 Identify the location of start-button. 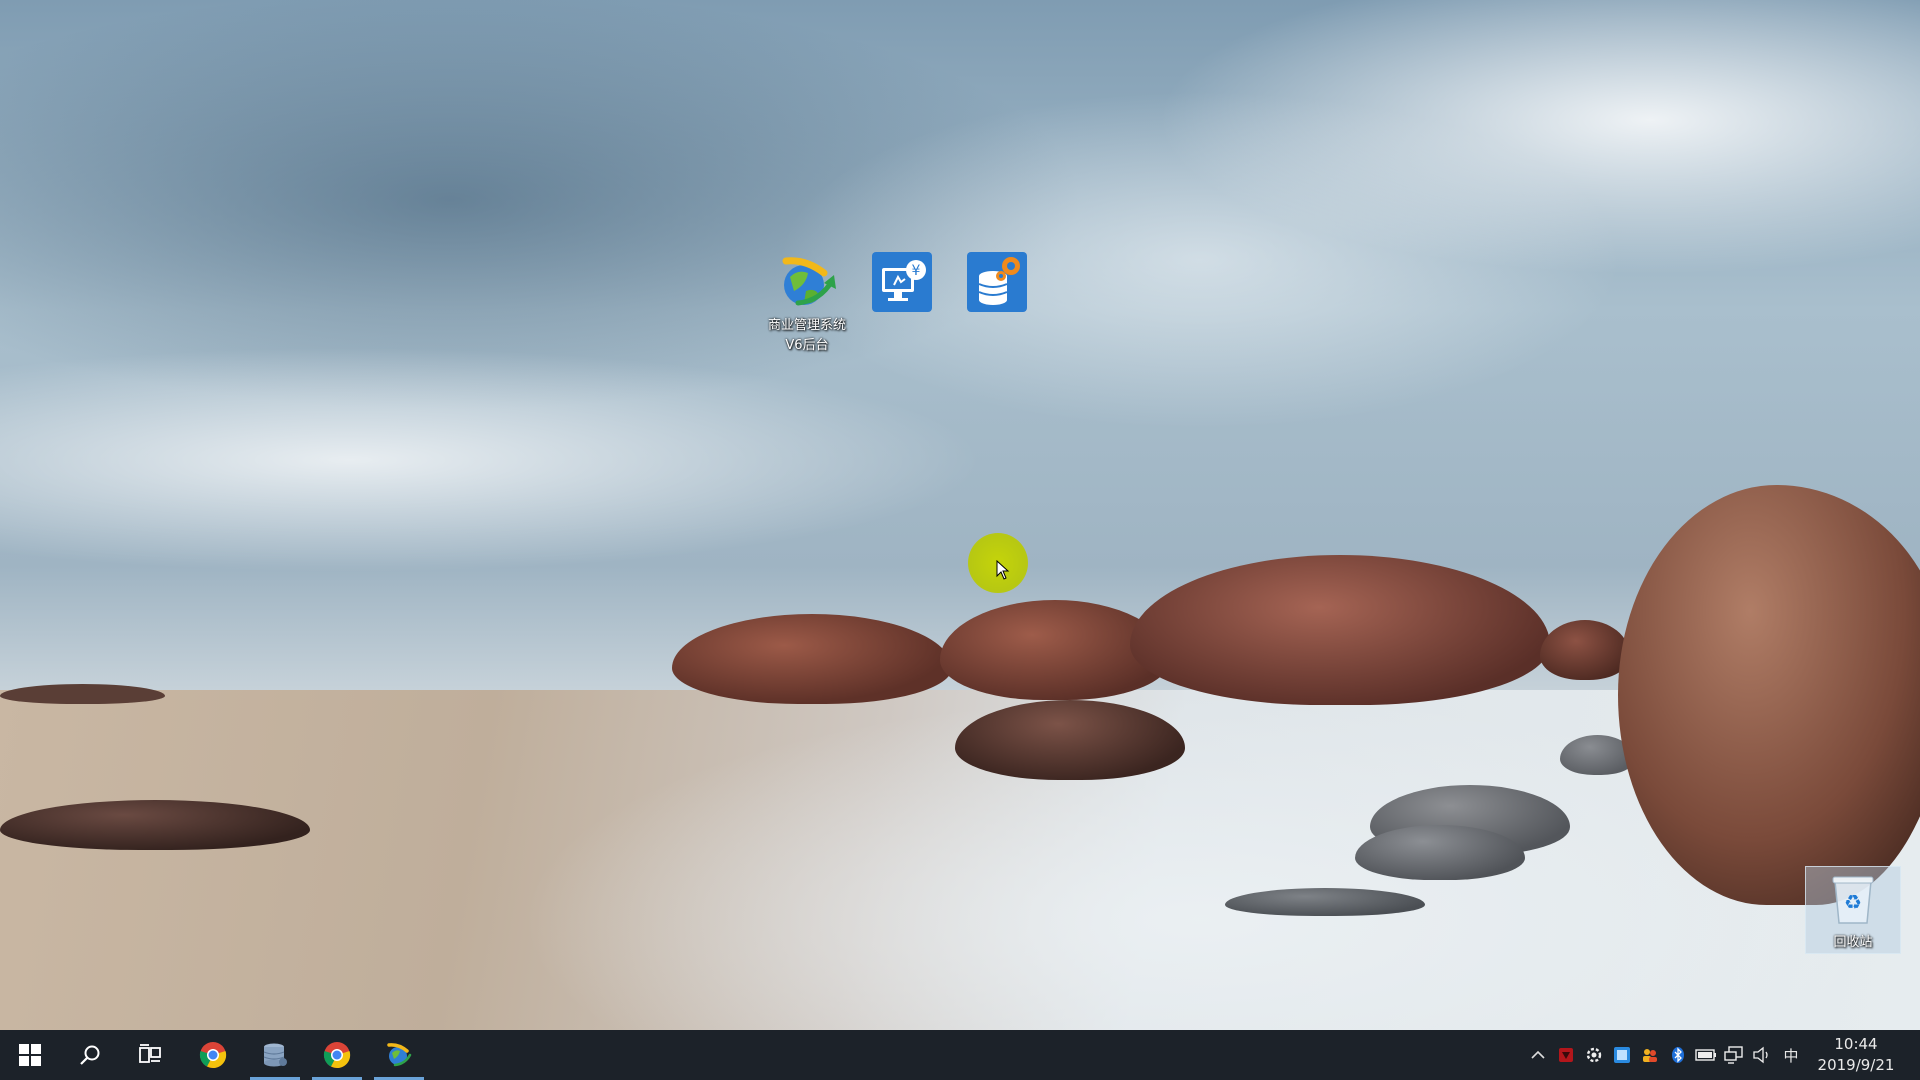
(30, 1055).